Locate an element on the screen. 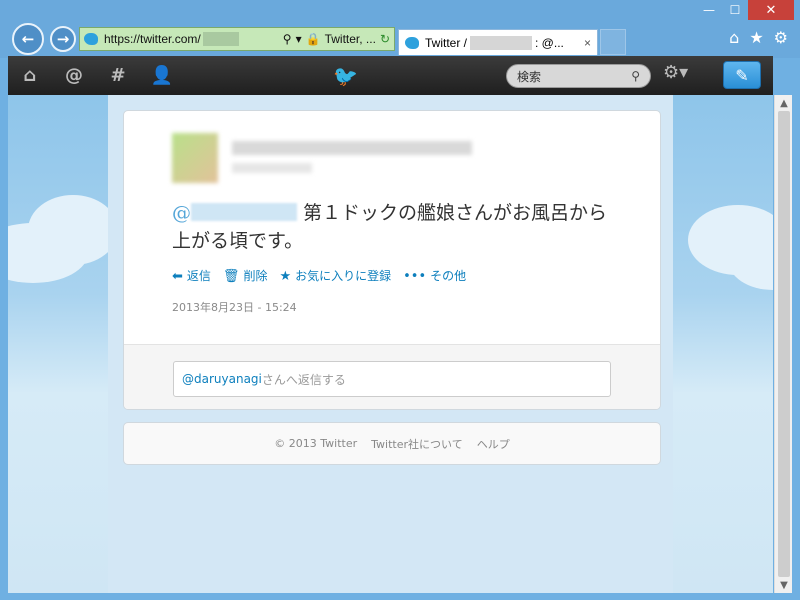 This screenshot has height=600, width=800. tweet-actions: ⬅ 返信 🗑 削除 ★ お気に入りに登録 ••• その他 is located at coordinates (319, 275).